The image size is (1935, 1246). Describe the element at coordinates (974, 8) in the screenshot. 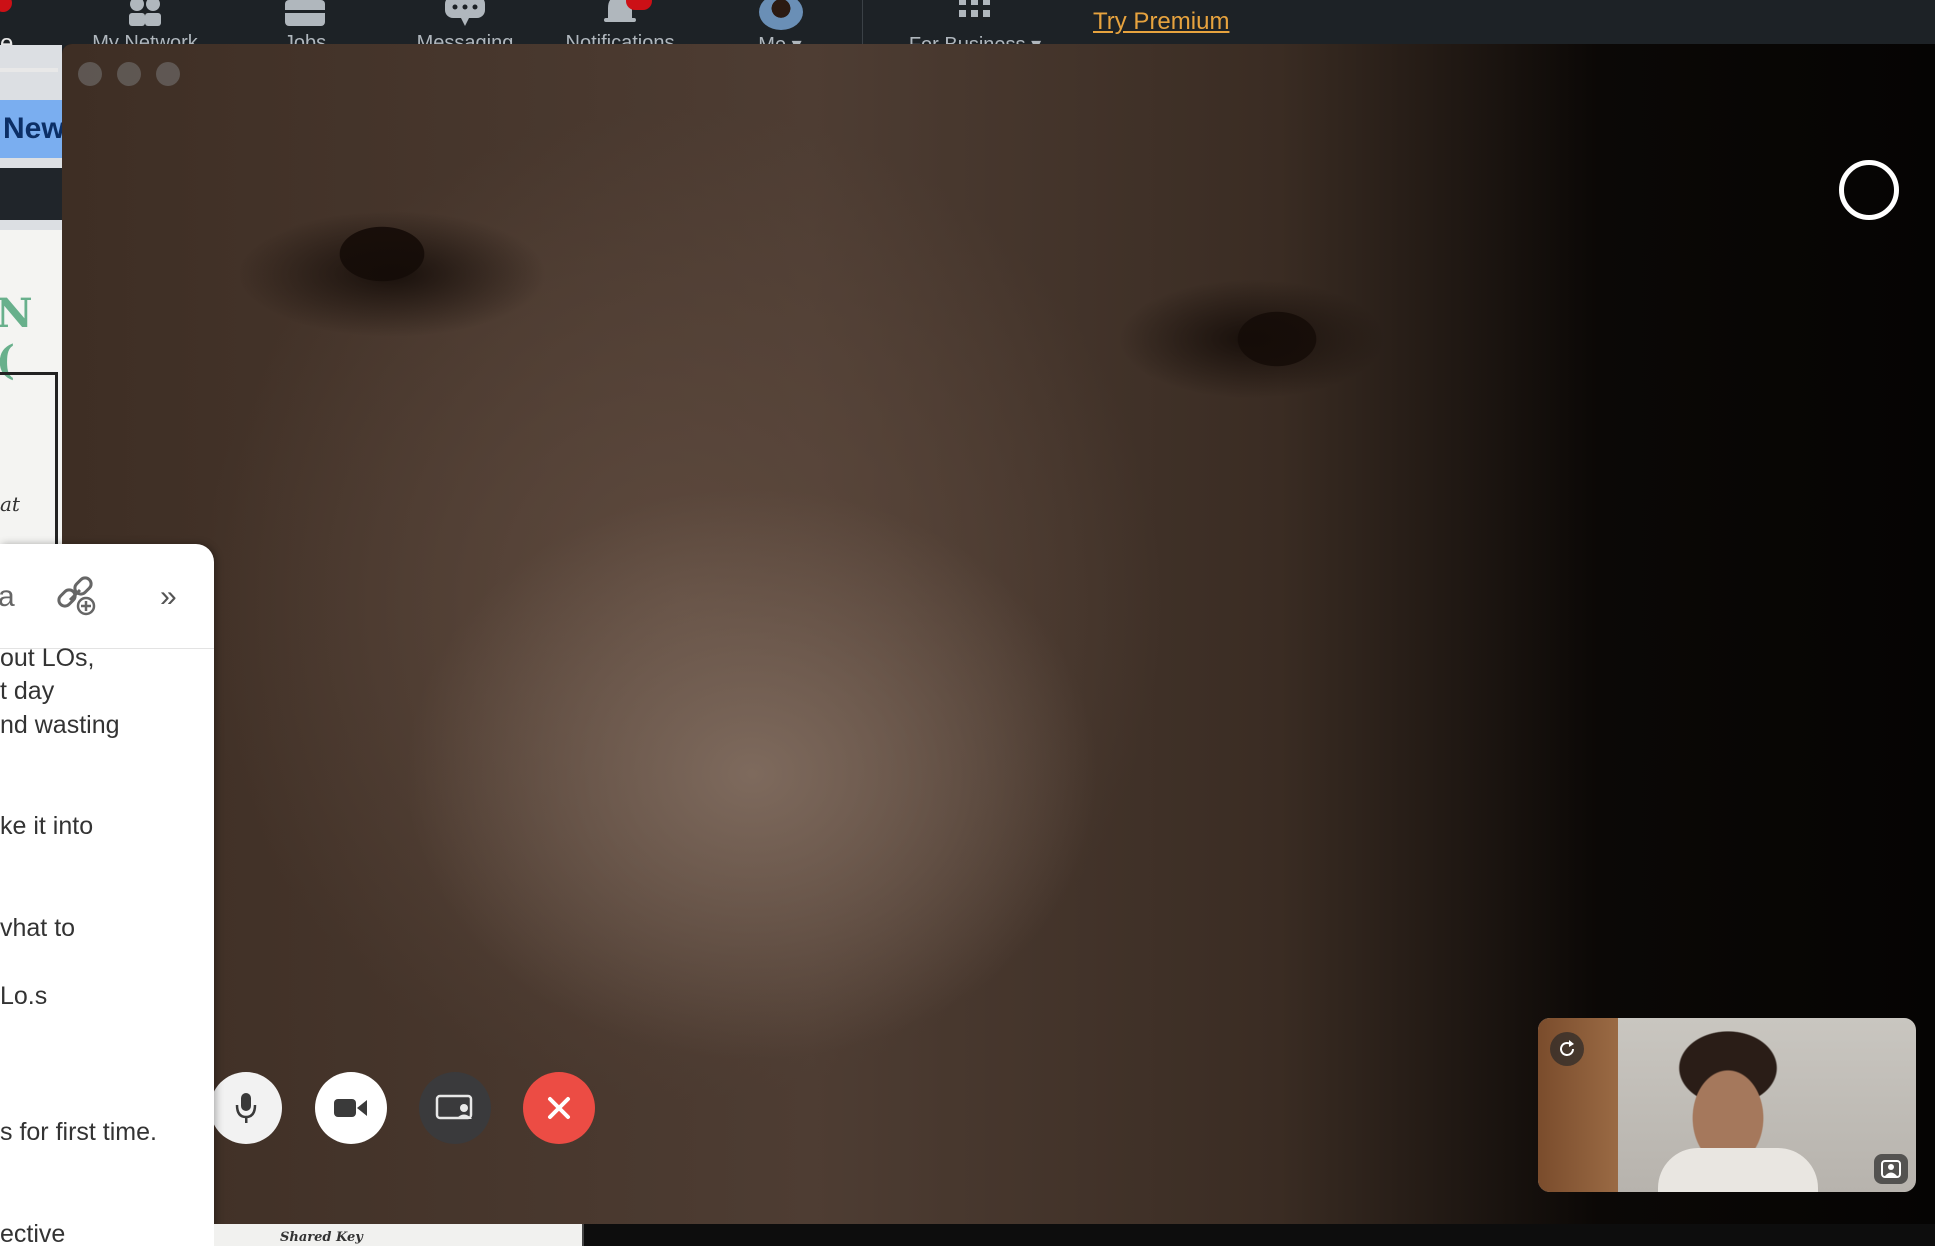

I see `grid-icon` at that location.